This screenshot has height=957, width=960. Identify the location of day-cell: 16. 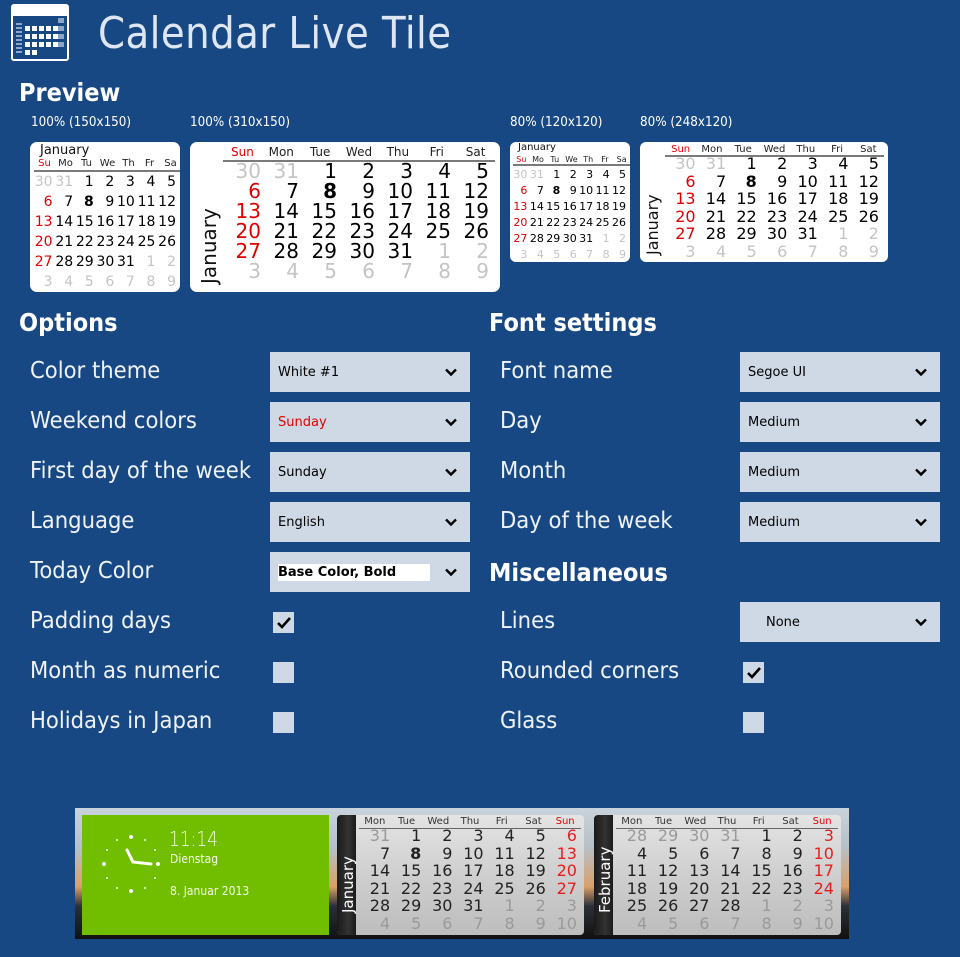
(442, 871).